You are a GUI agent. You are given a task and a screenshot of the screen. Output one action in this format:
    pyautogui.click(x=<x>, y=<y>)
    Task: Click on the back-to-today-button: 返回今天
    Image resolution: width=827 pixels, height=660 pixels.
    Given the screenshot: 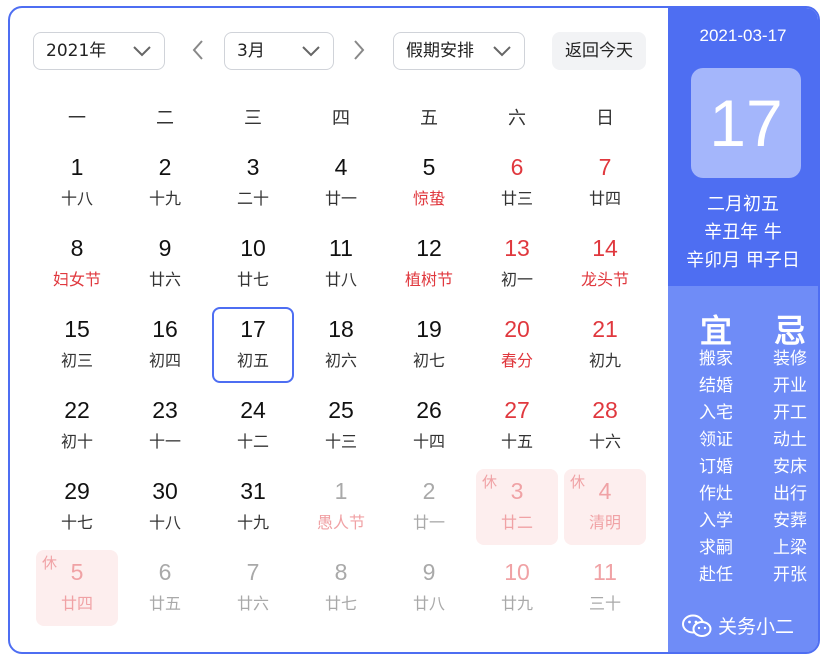 What is the action you would take?
    pyautogui.click(x=599, y=51)
    